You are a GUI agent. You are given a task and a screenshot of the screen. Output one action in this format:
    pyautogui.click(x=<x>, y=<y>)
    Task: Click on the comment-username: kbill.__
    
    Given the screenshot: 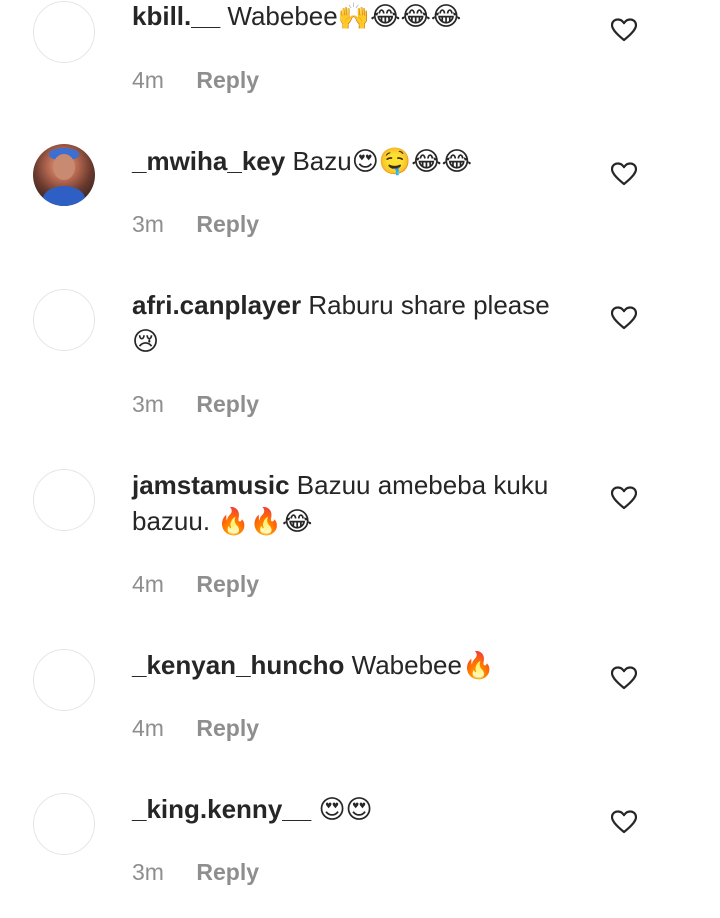 What is the action you would take?
    pyautogui.click(x=176, y=16)
    